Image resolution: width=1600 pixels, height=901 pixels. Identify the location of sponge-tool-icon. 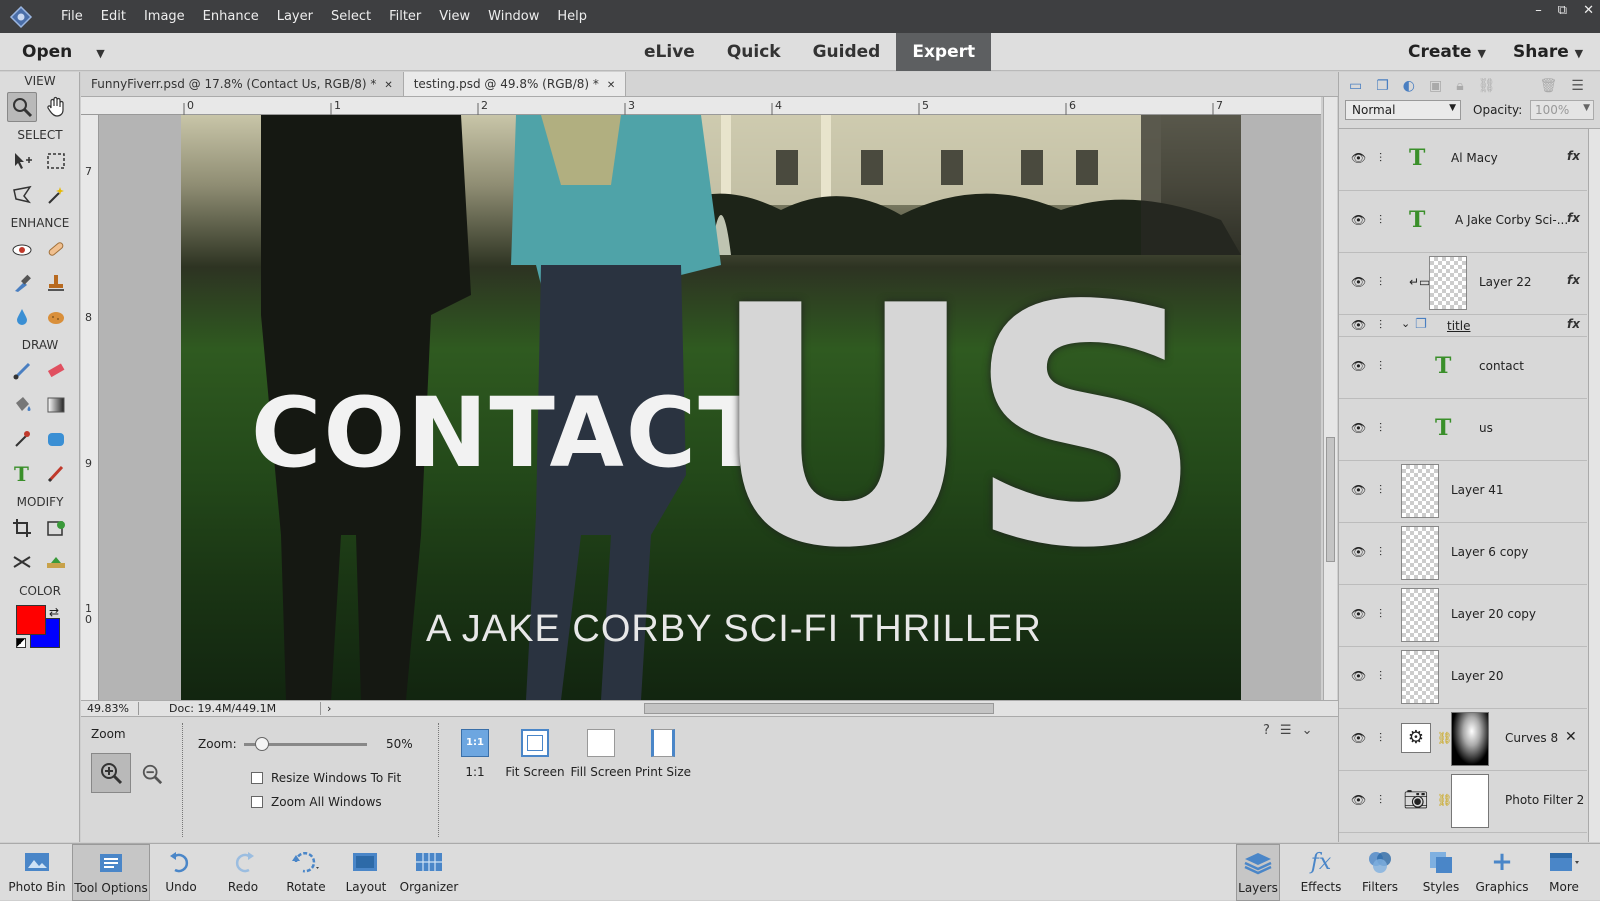
(56, 317).